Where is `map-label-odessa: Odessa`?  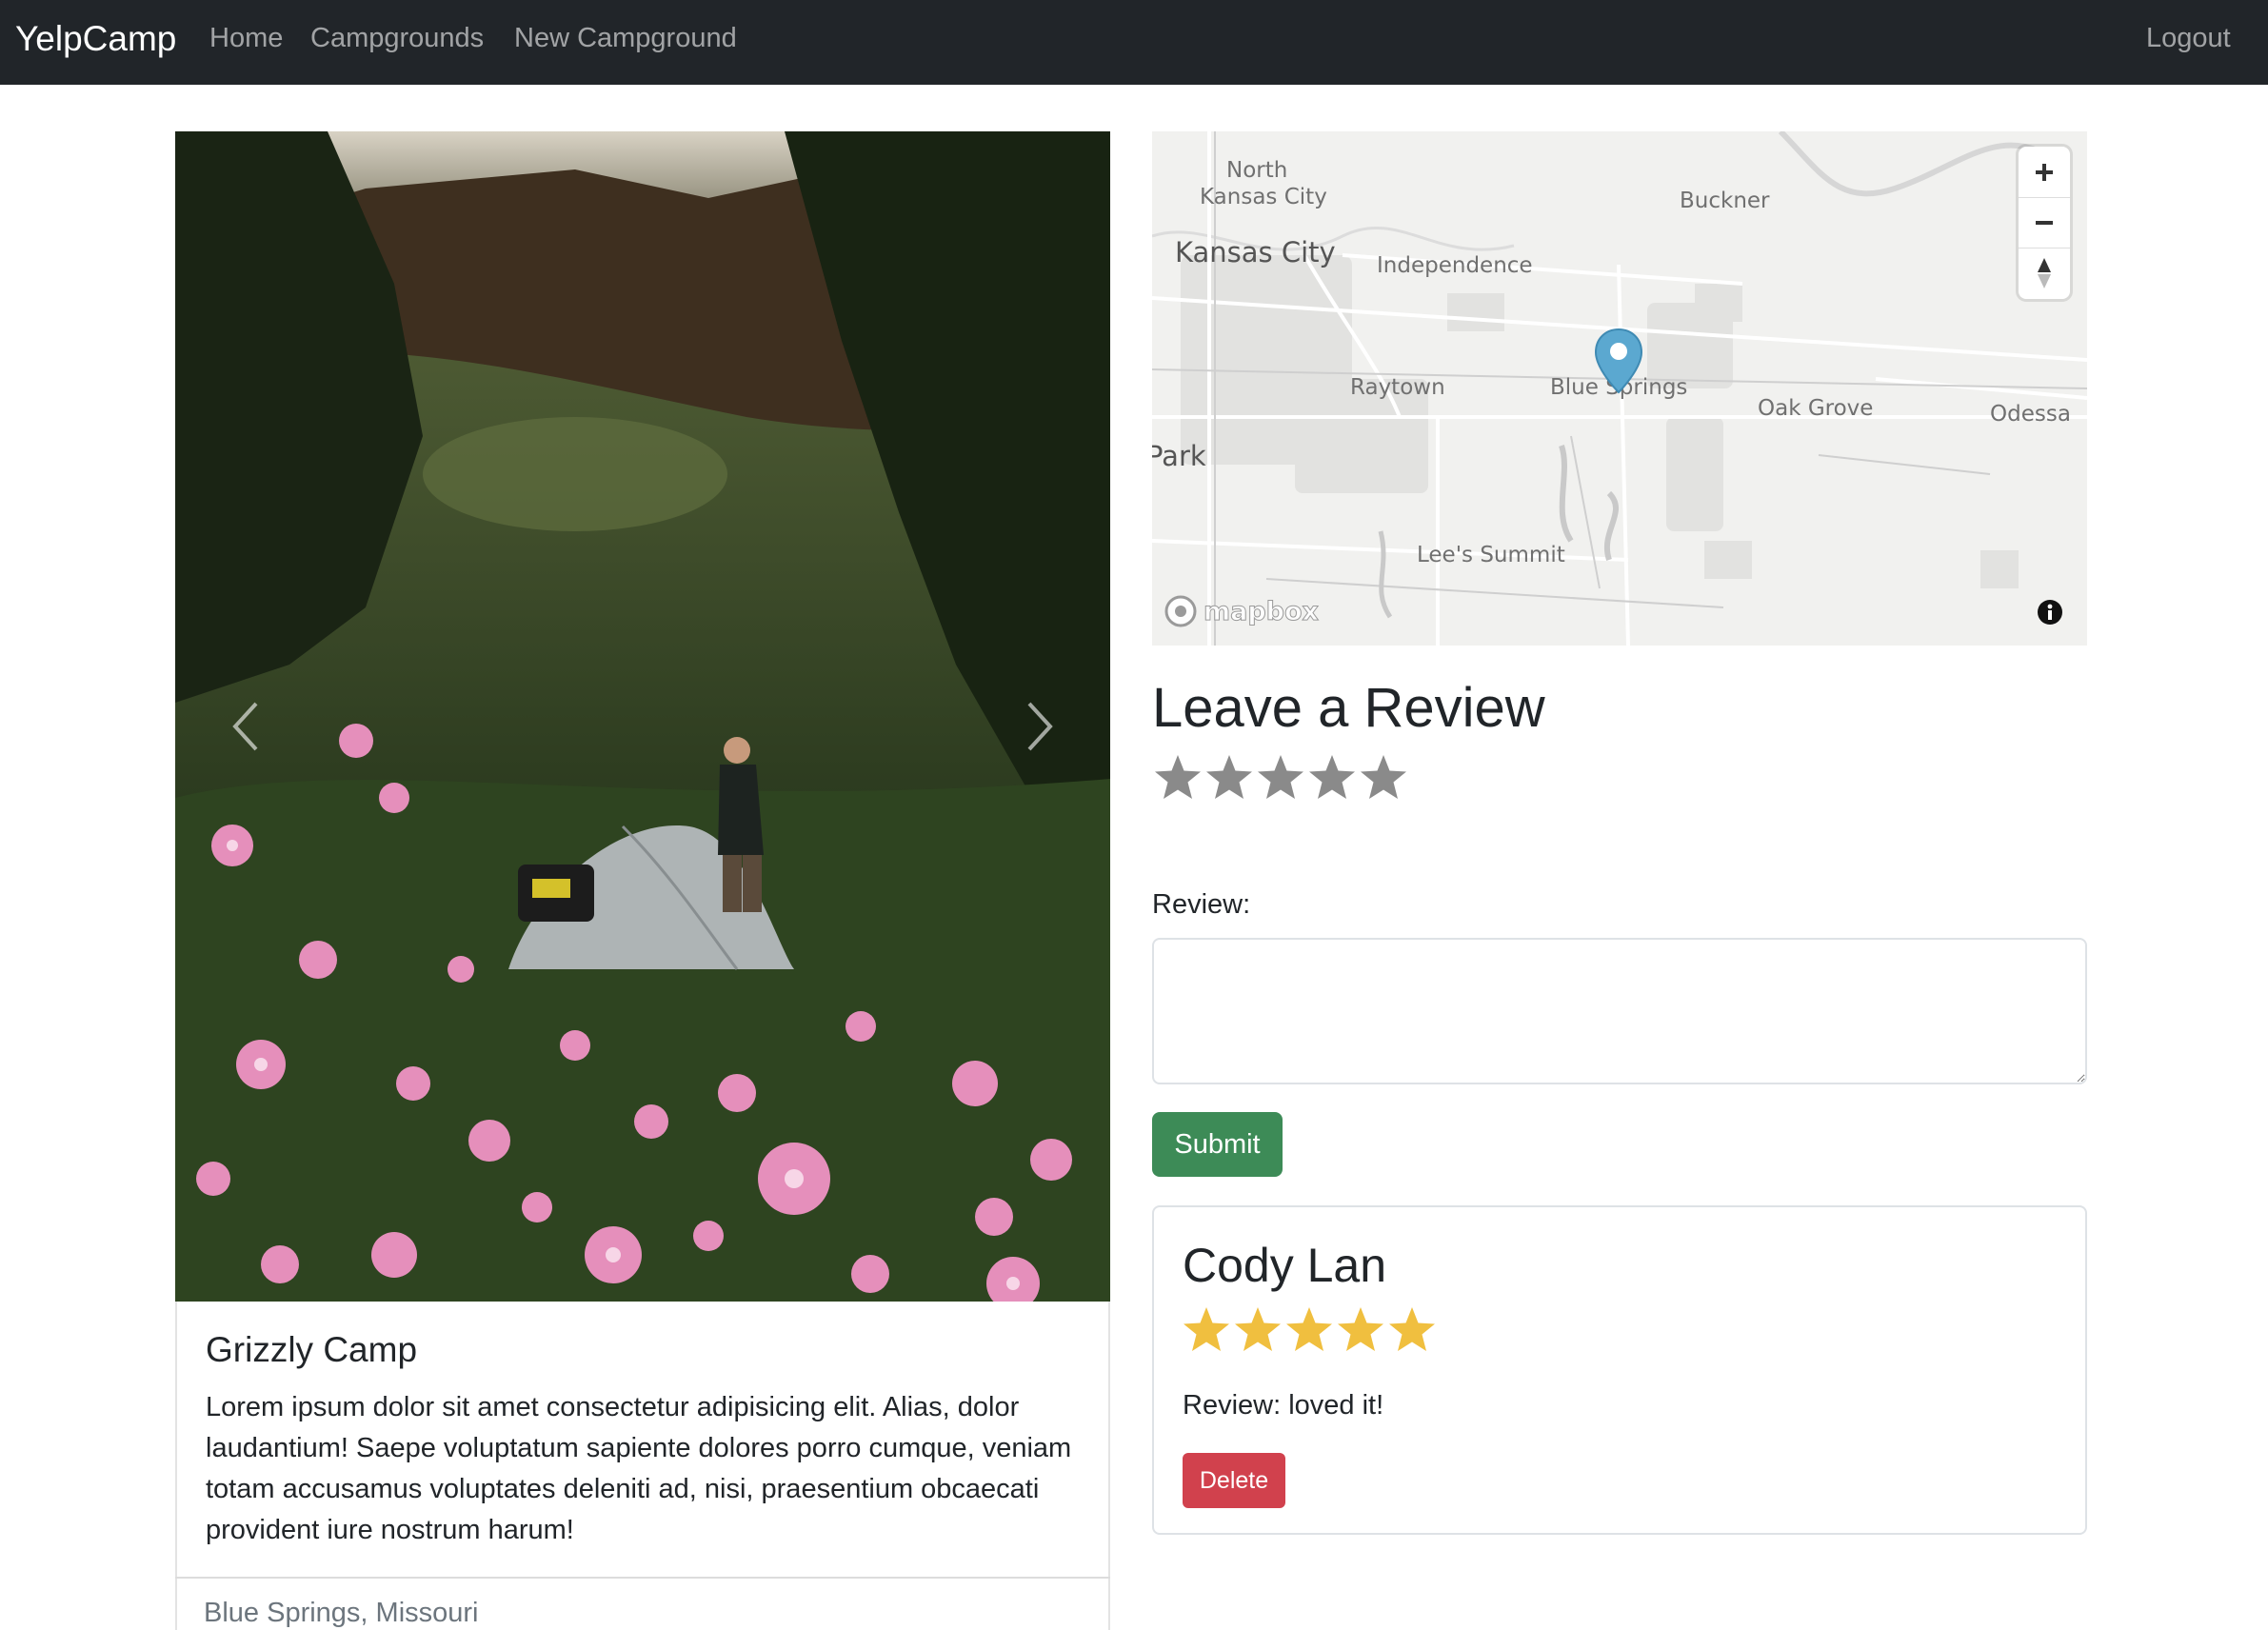 map-label-odessa: Odessa is located at coordinates (2030, 414).